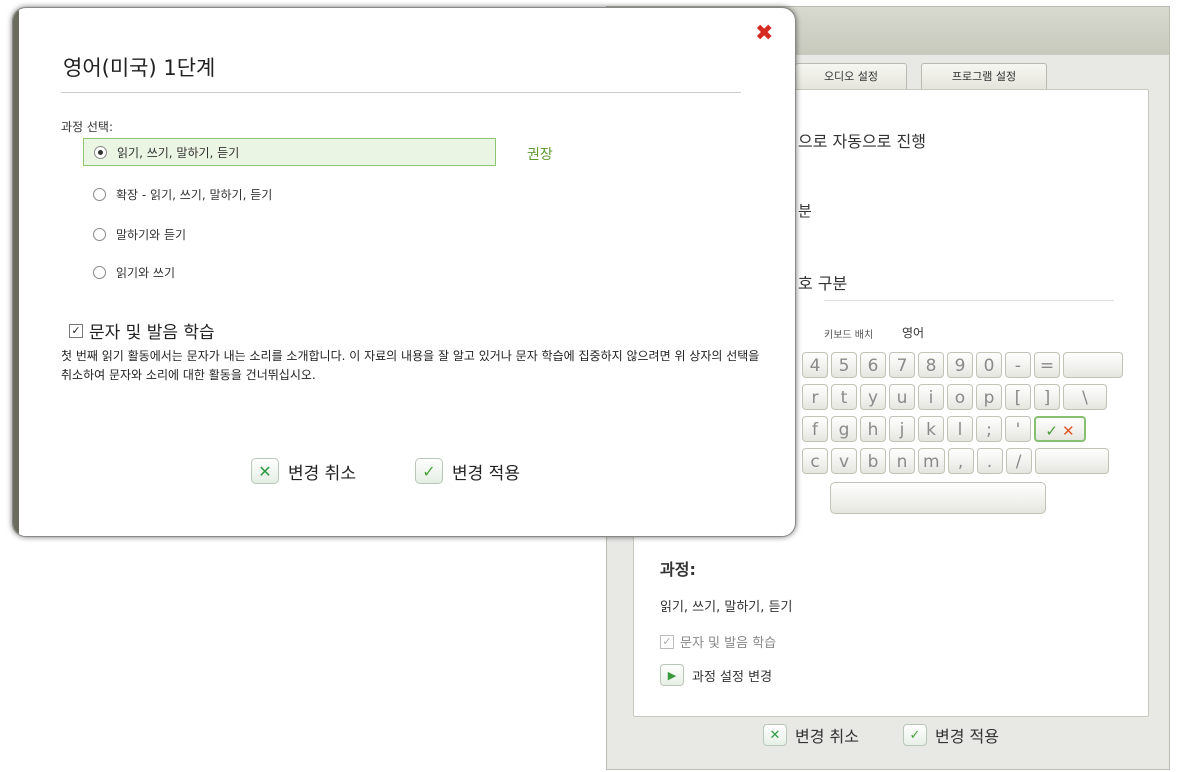 The image size is (1190, 772). I want to click on keyboard-row-2: r t y u i o p [ ] \, so click(954, 397).